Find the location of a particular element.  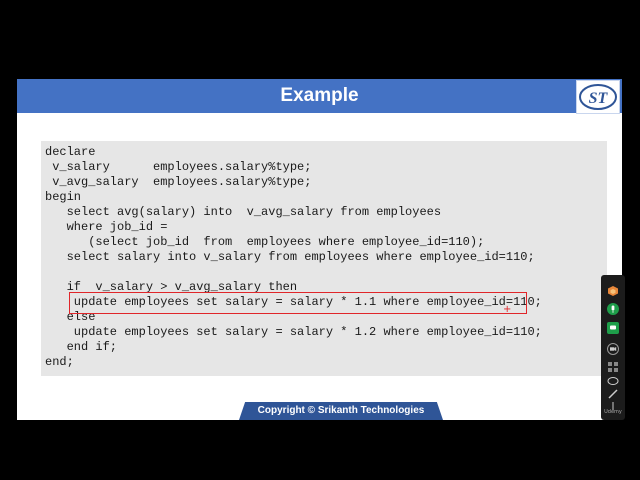

code-line: v_salary employees.salary%type; is located at coordinates (178, 167).